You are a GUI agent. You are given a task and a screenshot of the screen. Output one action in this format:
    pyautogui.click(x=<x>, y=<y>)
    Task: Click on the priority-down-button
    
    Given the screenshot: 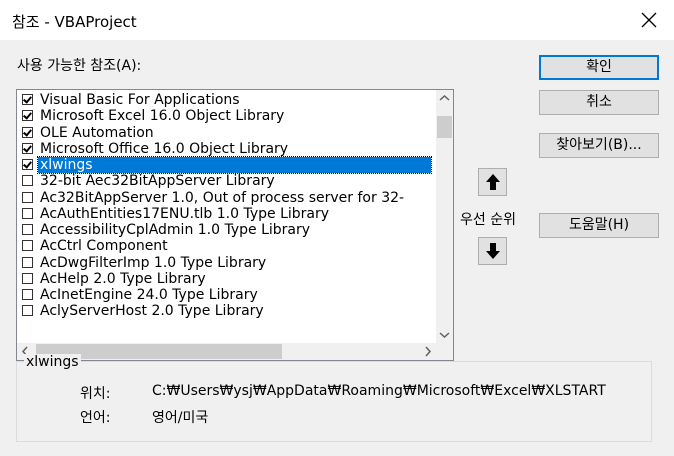 What is the action you would take?
    pyautogui.click(x=492, y=251)
    